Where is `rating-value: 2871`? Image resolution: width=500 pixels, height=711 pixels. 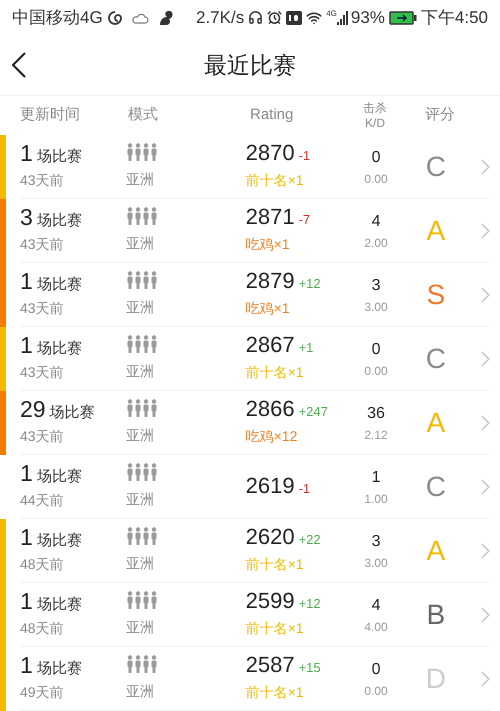
rating-value: 2871 is located at coordinates (270, 217).